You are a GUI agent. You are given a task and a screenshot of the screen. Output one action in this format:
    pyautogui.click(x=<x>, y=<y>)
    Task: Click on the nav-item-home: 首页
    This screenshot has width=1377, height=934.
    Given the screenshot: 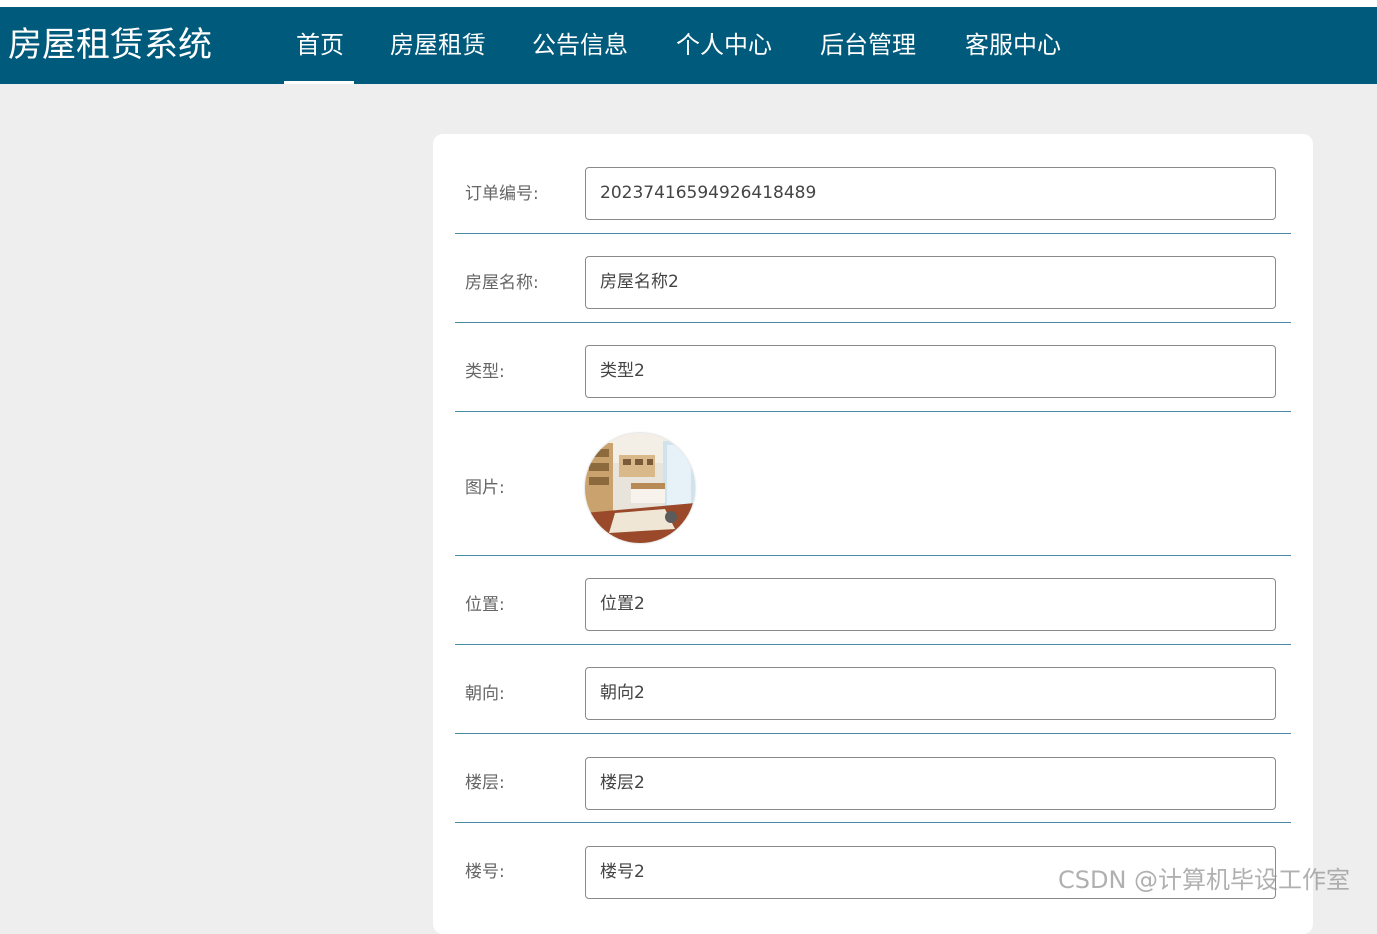 What is the action you would take?
    pyautogui.click(x=320, y=45)
    